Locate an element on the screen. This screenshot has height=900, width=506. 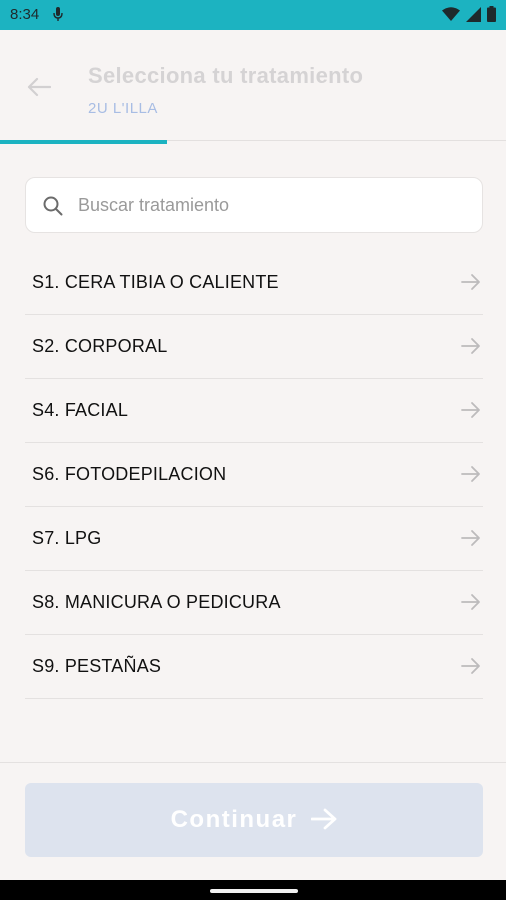
treatment-item: S2. CORPORAL is located at coordinates (254, 347).